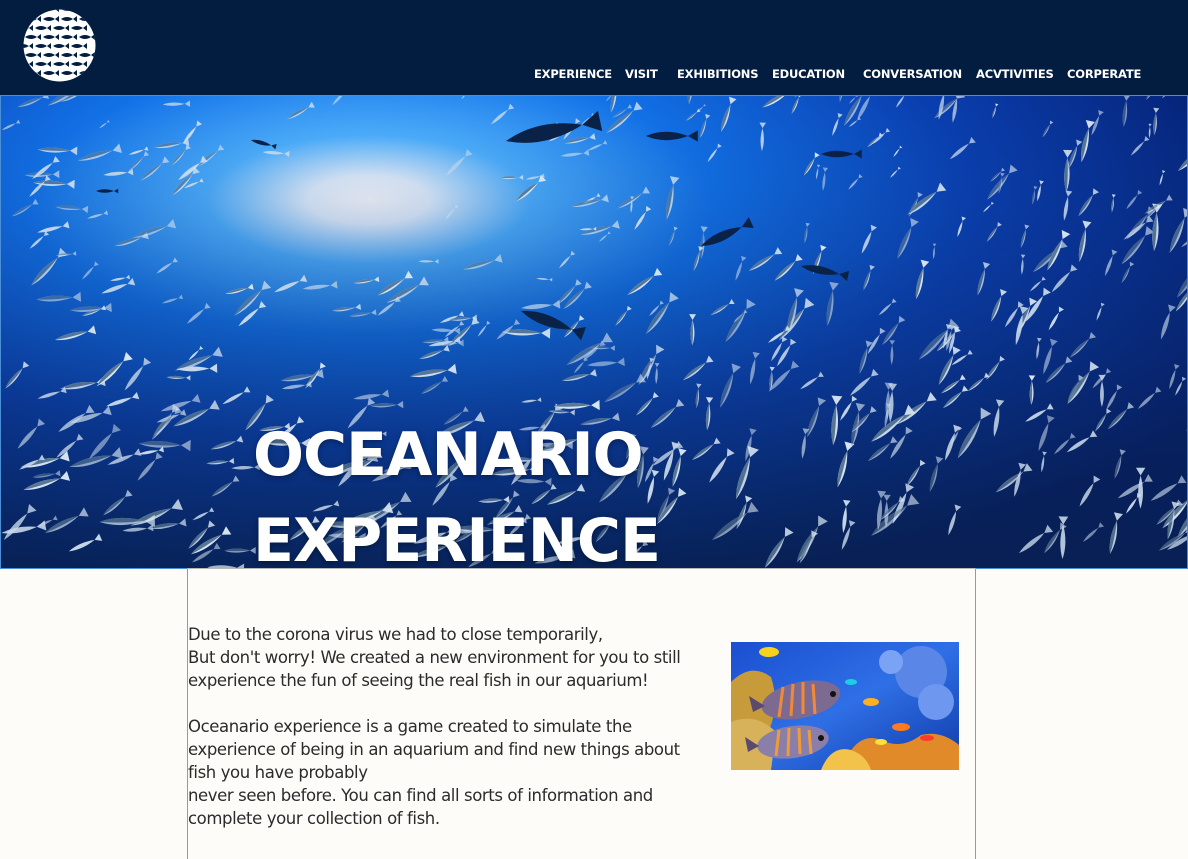  Describe the element at coordinates (912, 74) in the screenshot. I see `nav-item-conversation: CONVERSATION` at that location.